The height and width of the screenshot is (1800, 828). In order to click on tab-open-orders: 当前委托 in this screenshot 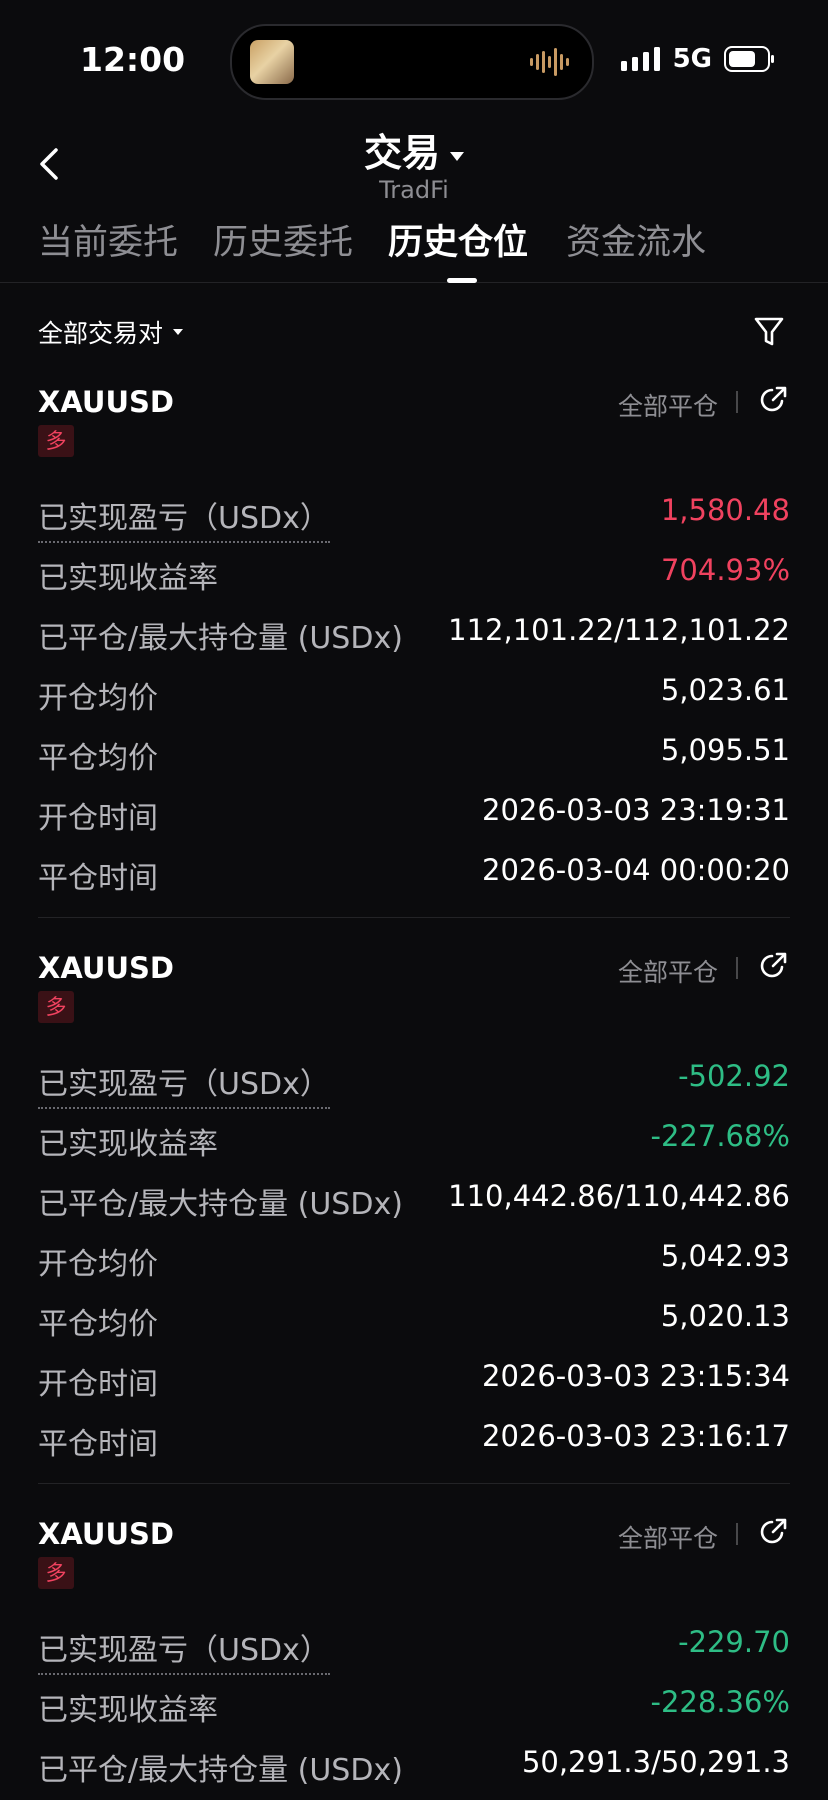, I will do `click(108, 239)`.